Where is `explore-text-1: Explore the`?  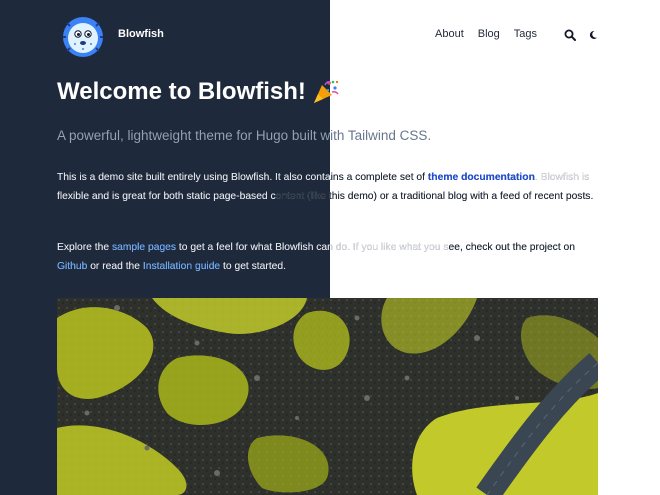
explore-text-1: Explore the is located at coordinates (84, 247).